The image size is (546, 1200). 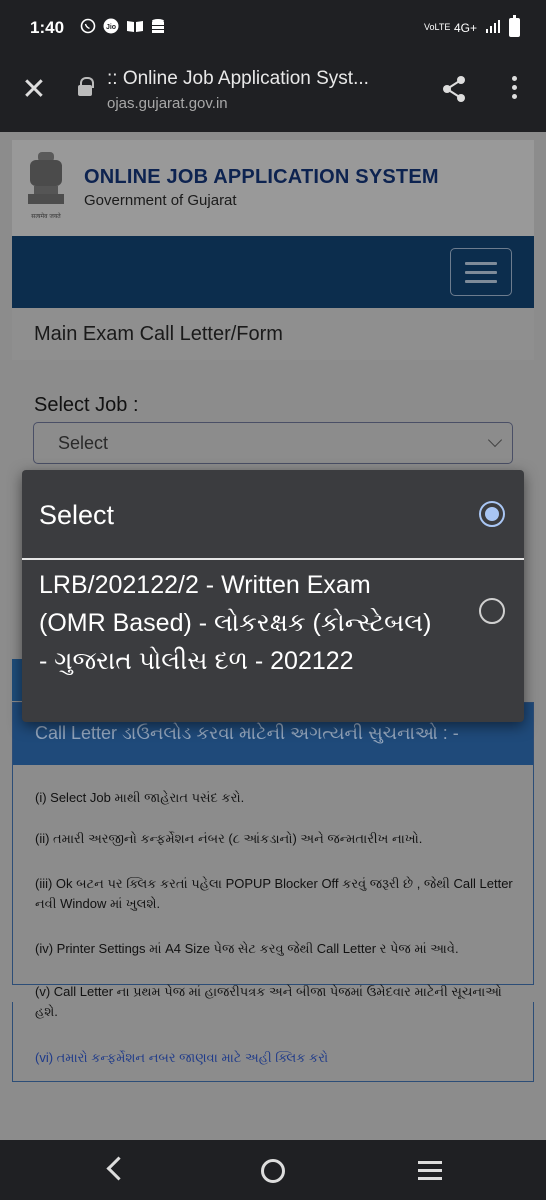 I want to click on chevron-down-icon, so click(x=495, y=440).